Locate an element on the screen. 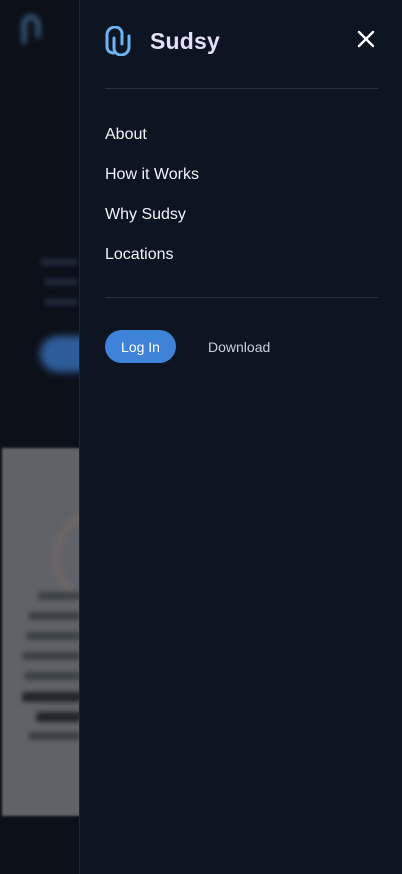 This screenshot has height=874, width=402. menu-actions: Log In Download is located at coordinates (187, 346).